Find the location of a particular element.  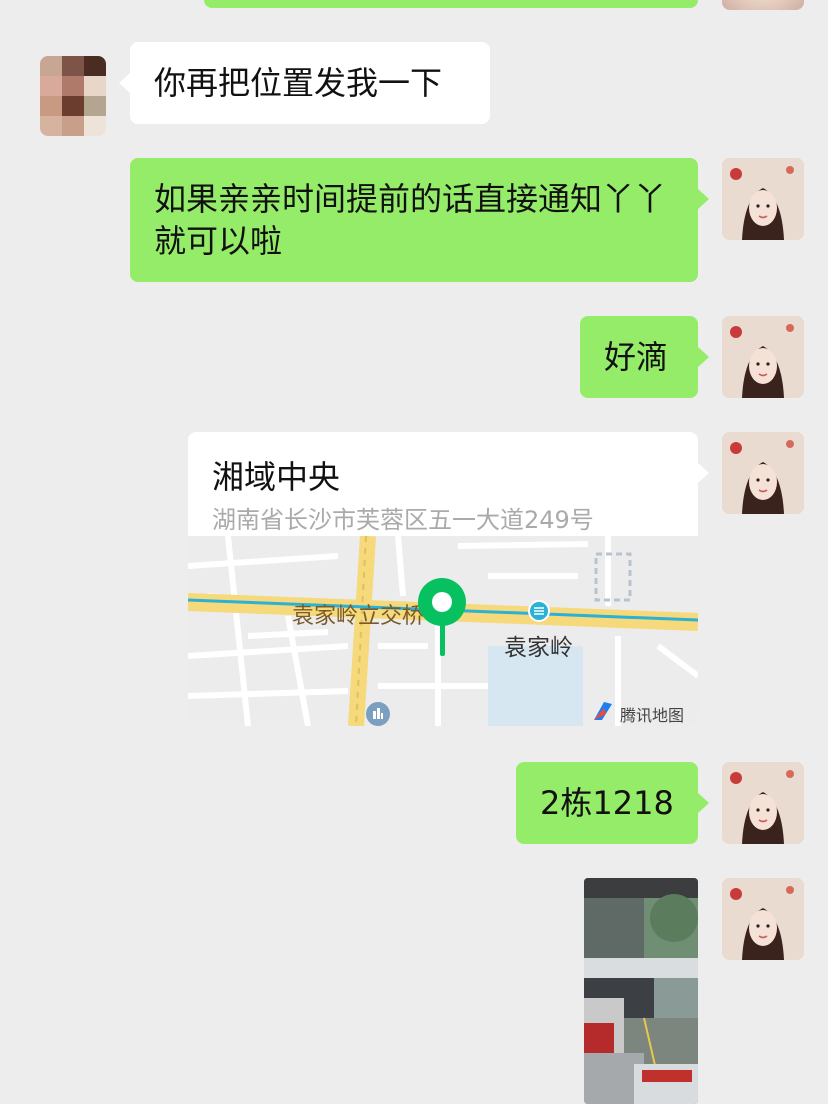

message-bubble-partial is located at coordinates (451, 4).